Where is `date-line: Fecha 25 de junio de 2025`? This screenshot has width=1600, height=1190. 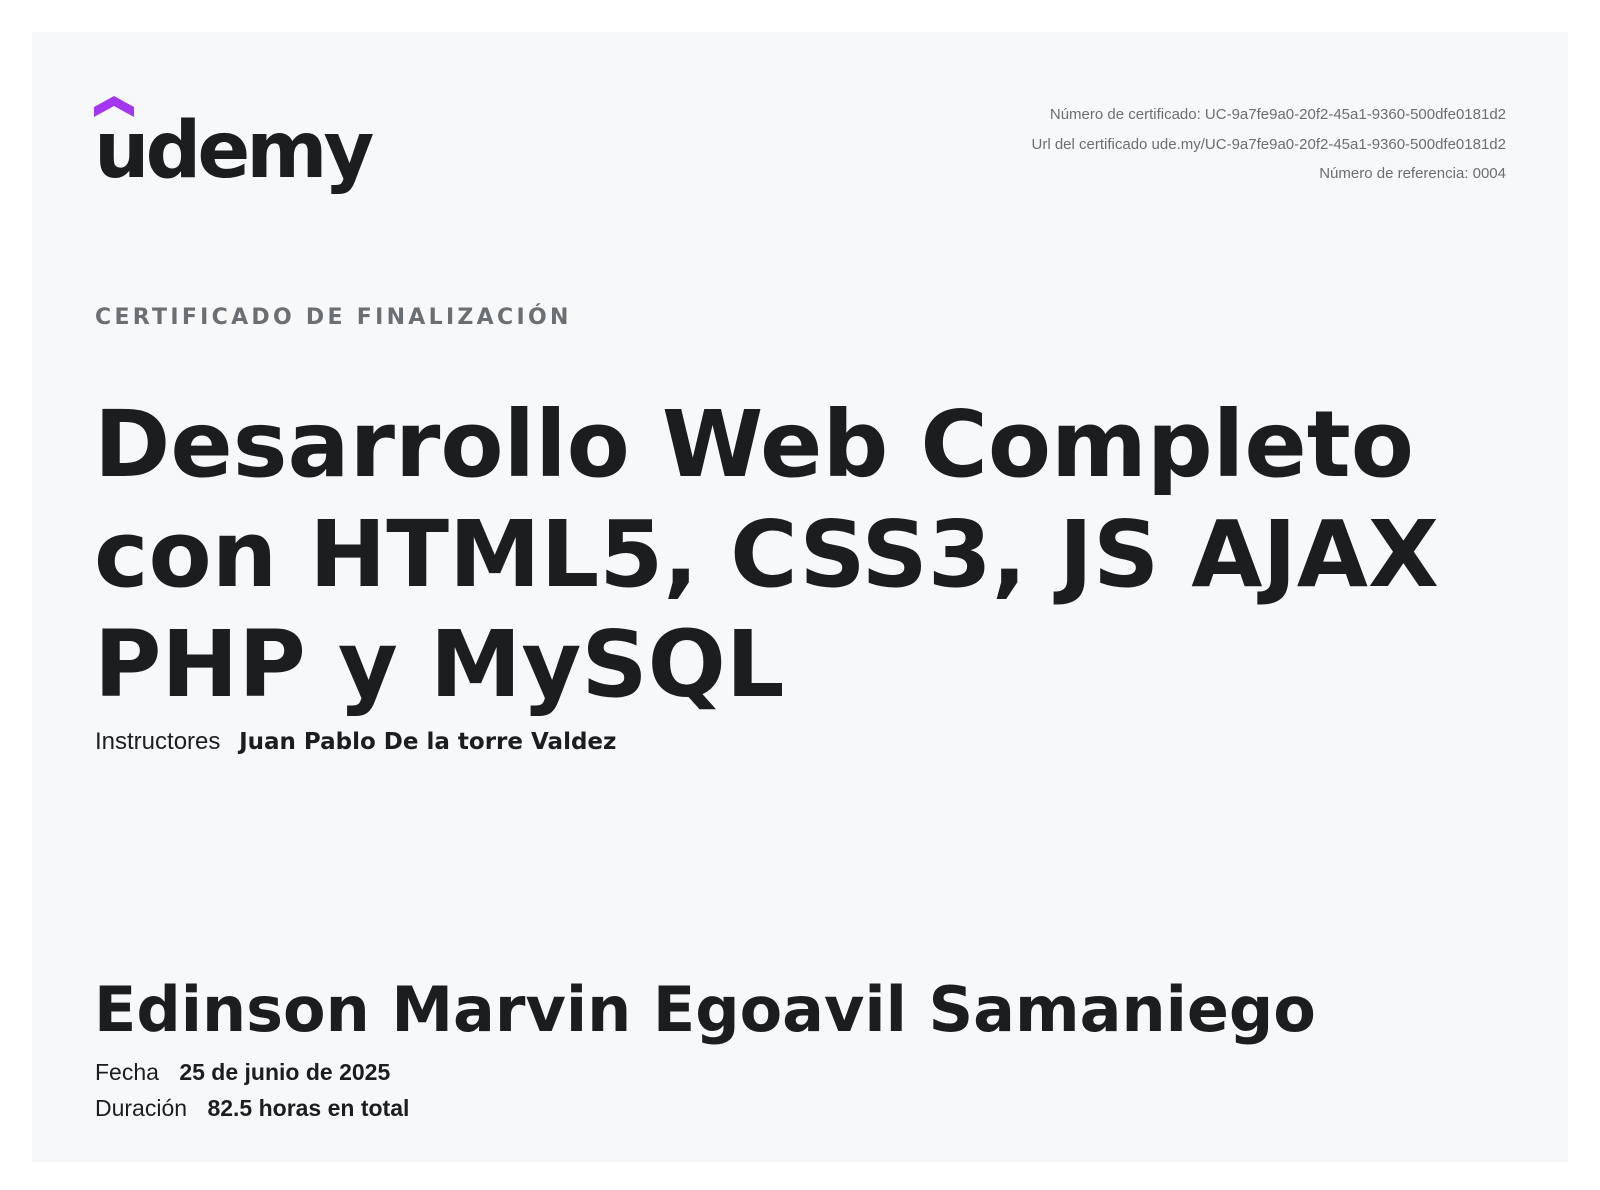
date-line: Fecha 25 de junio de 2025 is located at coordinates (242, 1072).